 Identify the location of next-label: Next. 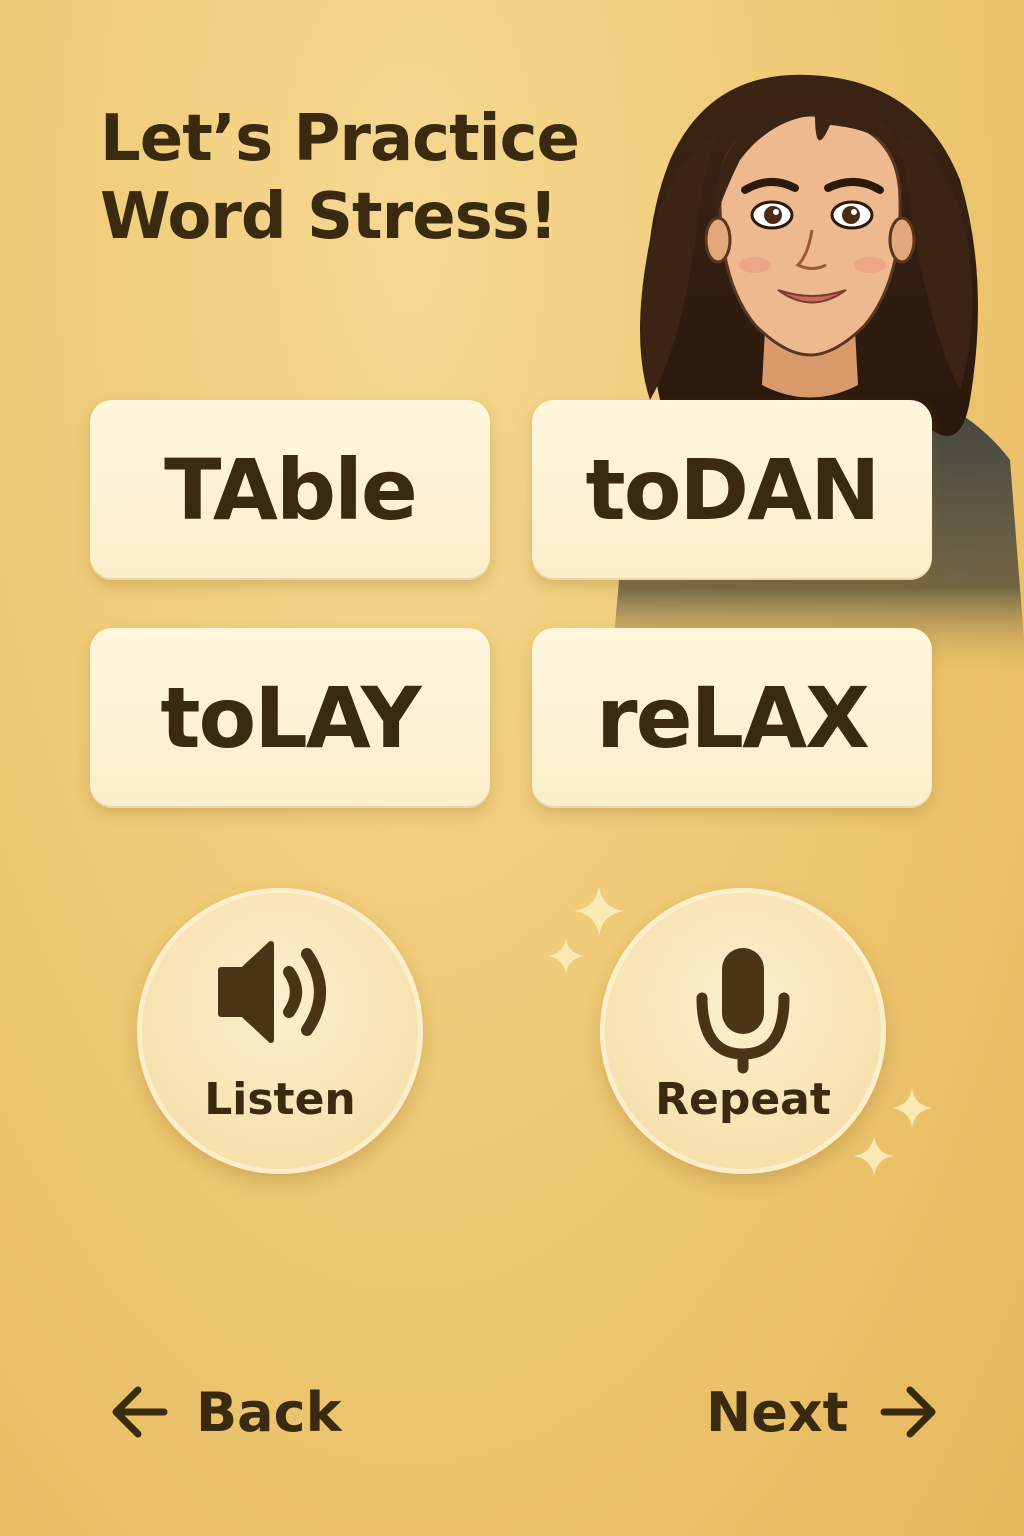
(777, 1412).